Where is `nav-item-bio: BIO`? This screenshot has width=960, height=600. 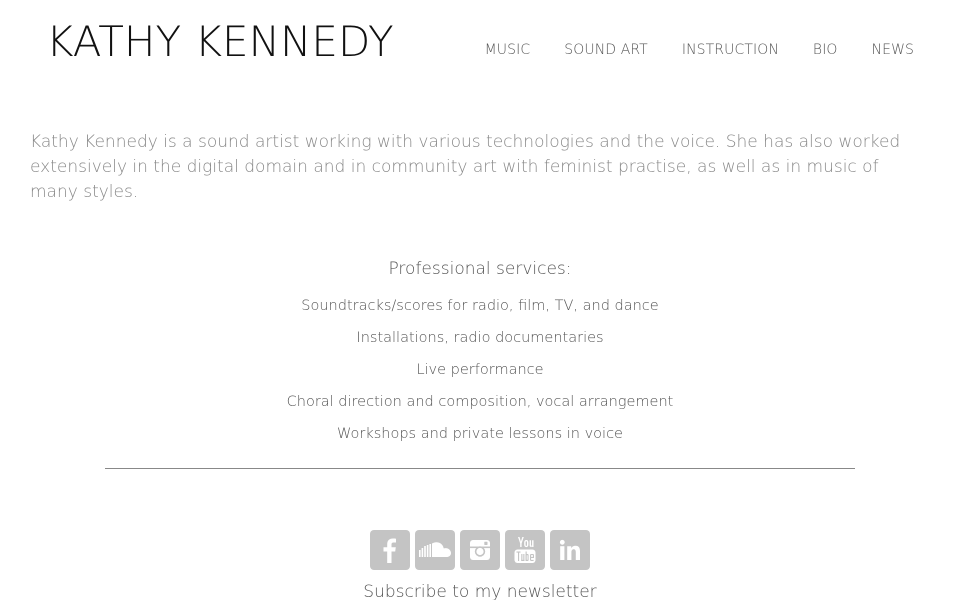 nav-item-bio: BIO is located at coordinates (825, 50).